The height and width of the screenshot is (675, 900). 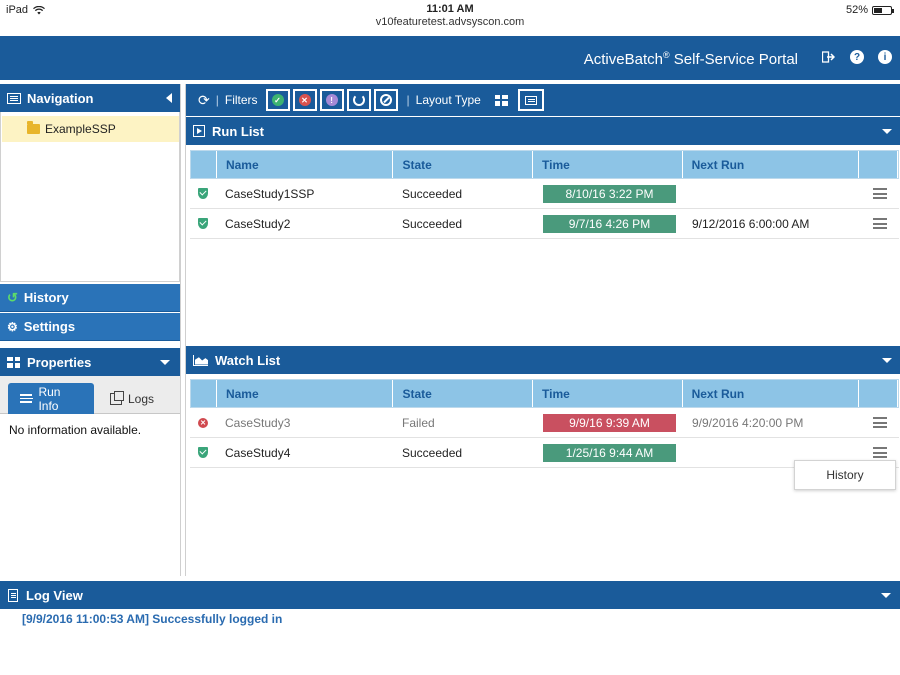 I want to click on grid-header: Name State Time Next Run, so click(x=544, y=393).